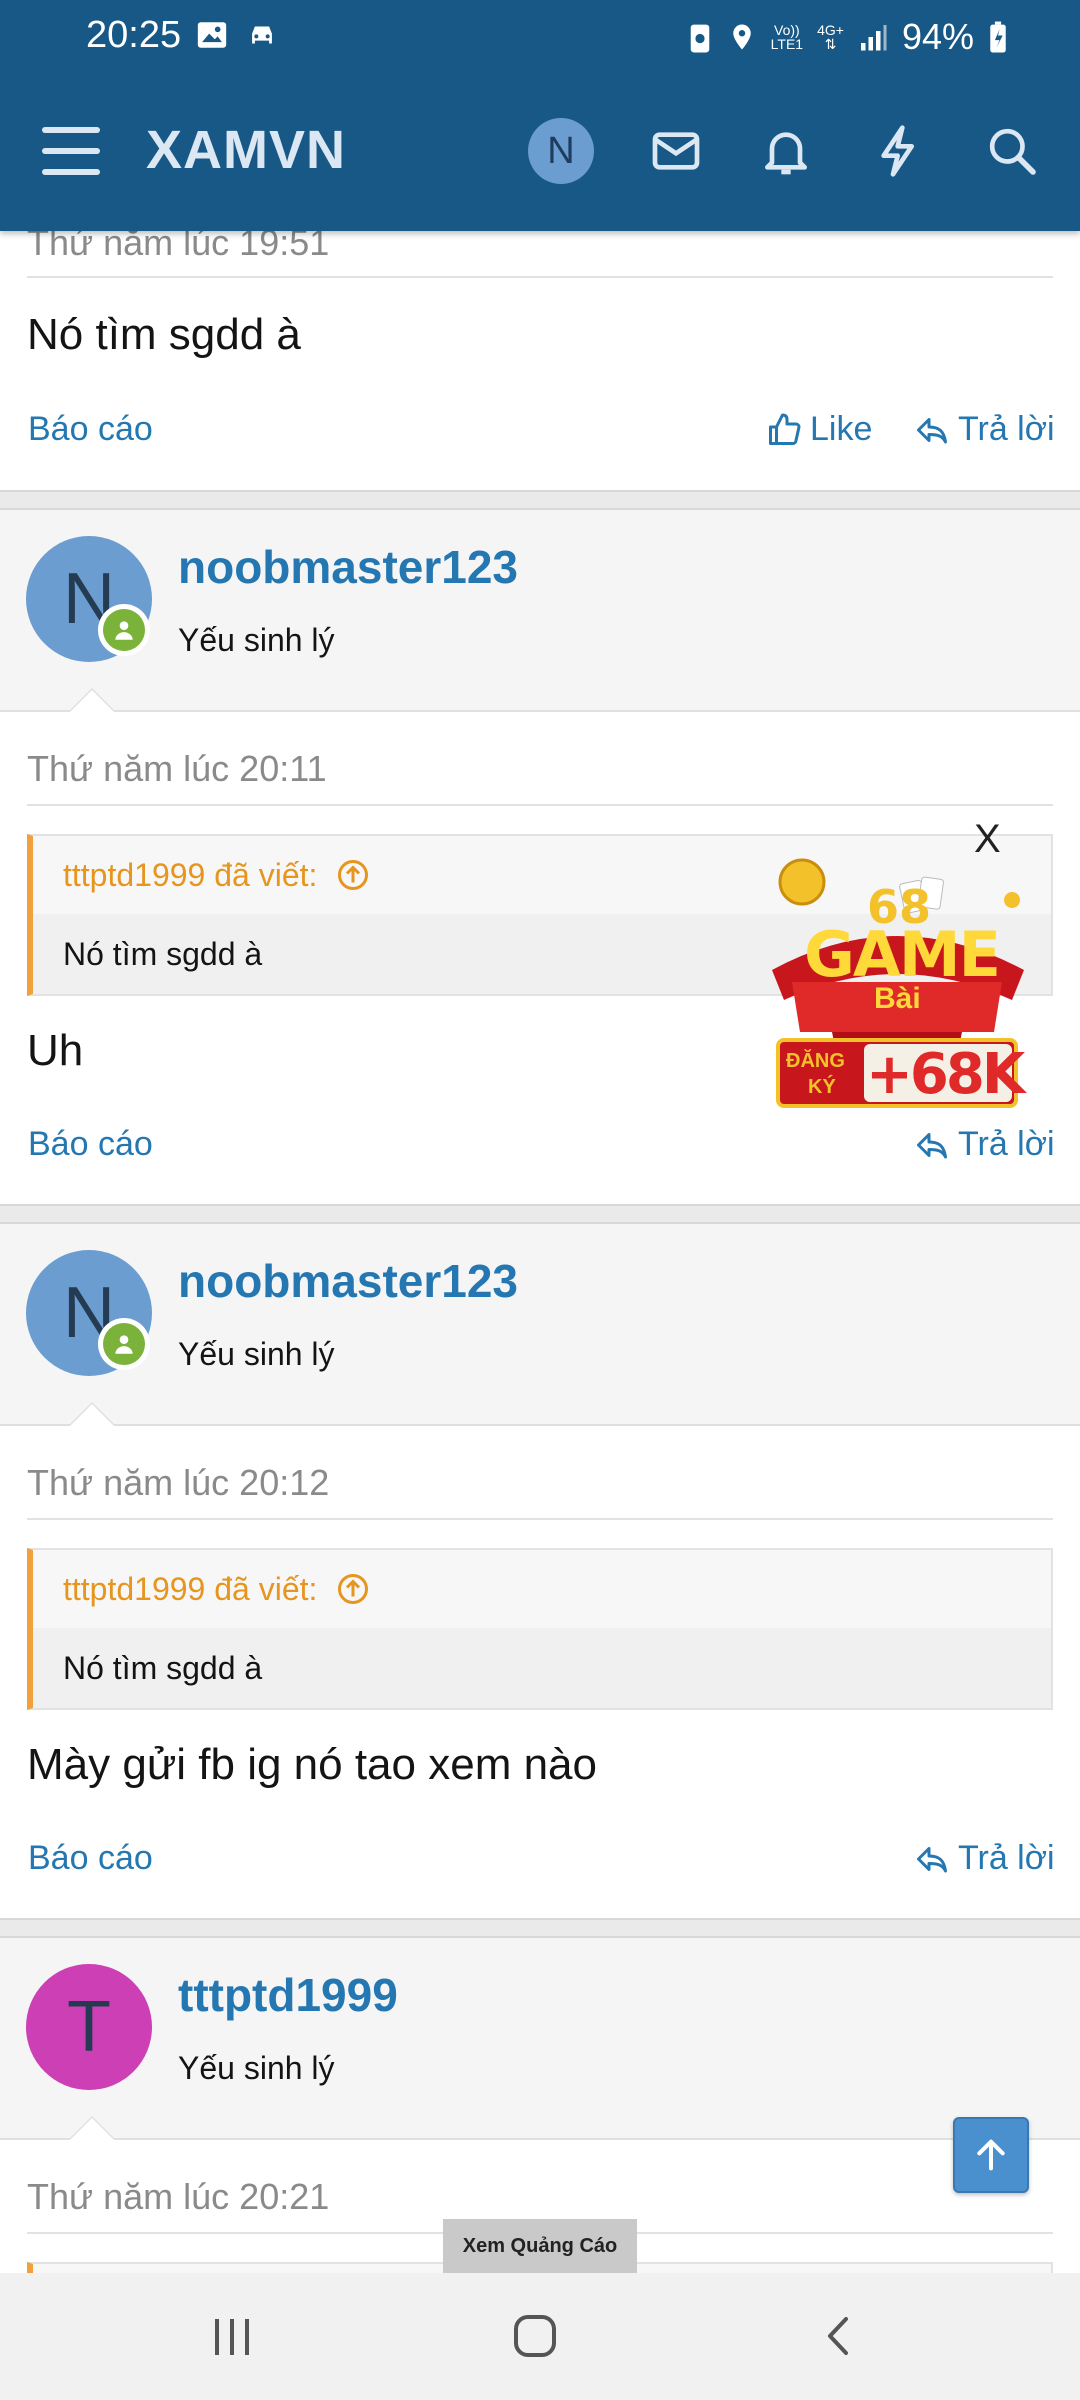 The width and height of the screenshot is (1080, 2400). Describe the element at coordinates (945, 1074) in the screenshot. I see `ad-bonus-text: +68K` at that location.